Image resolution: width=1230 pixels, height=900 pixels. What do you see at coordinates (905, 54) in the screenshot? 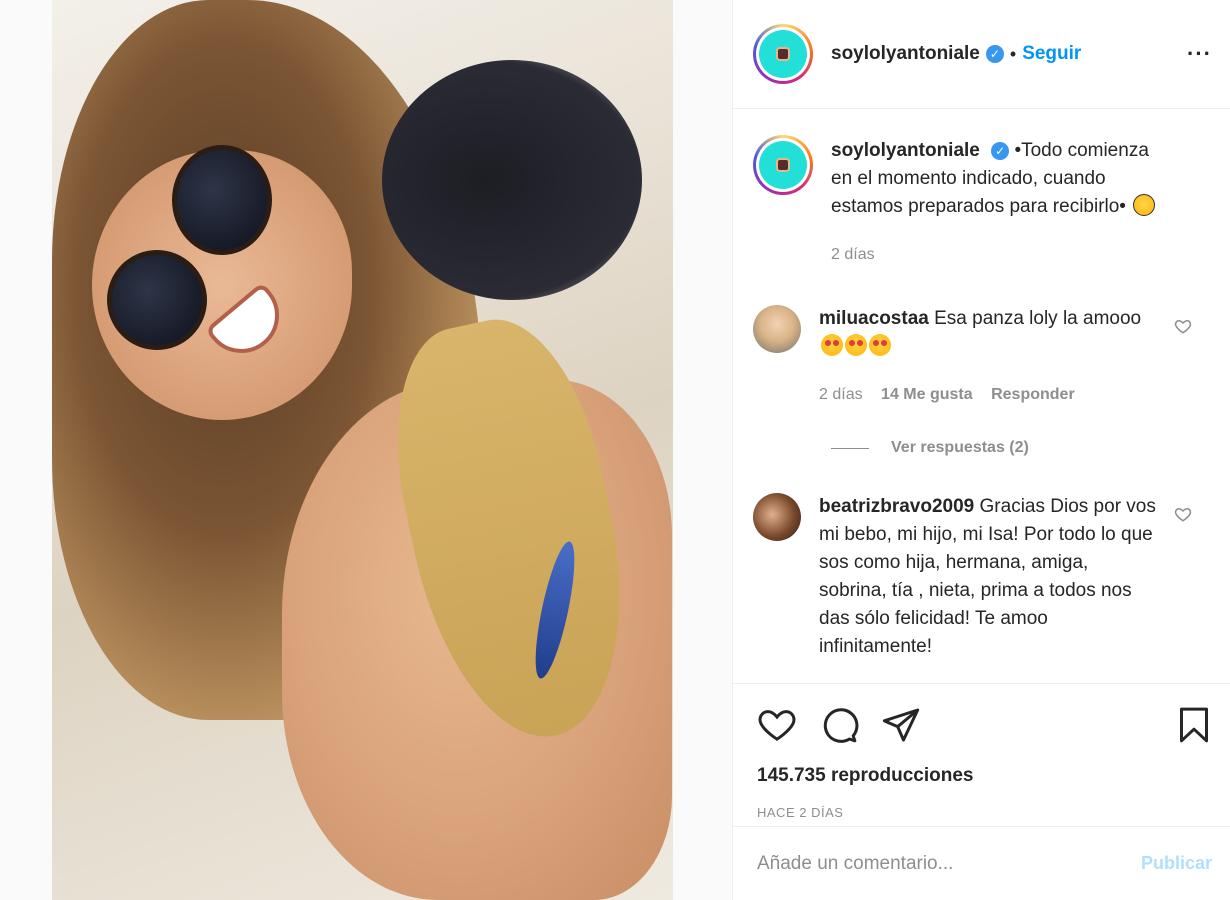
I see `author-username: soylolyantoniale` at bounding box center [905, 54].